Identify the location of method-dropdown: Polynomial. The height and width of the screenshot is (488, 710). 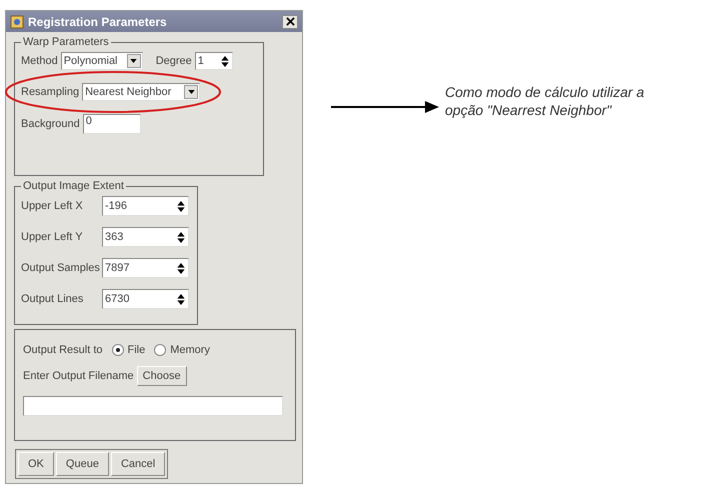
(101, 61).